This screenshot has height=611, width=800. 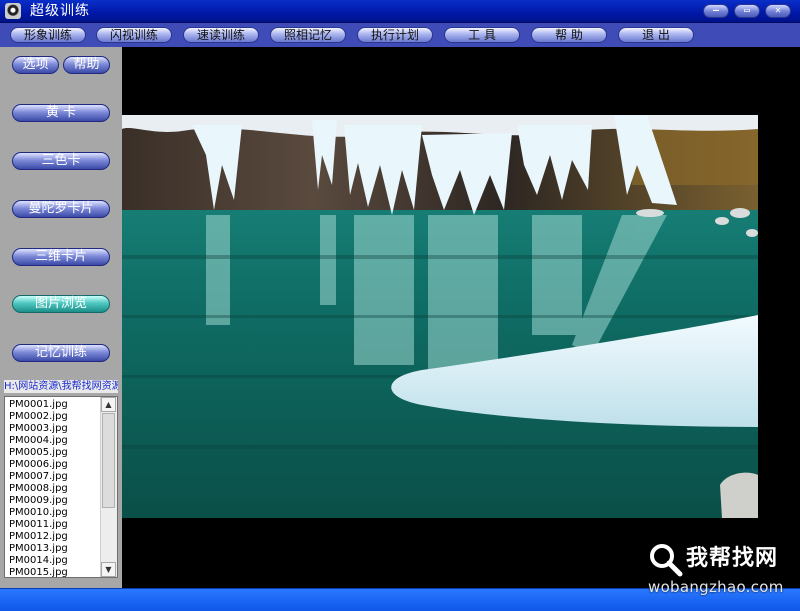 I want to click on options-button: 选项, so click(x=35, y=65).